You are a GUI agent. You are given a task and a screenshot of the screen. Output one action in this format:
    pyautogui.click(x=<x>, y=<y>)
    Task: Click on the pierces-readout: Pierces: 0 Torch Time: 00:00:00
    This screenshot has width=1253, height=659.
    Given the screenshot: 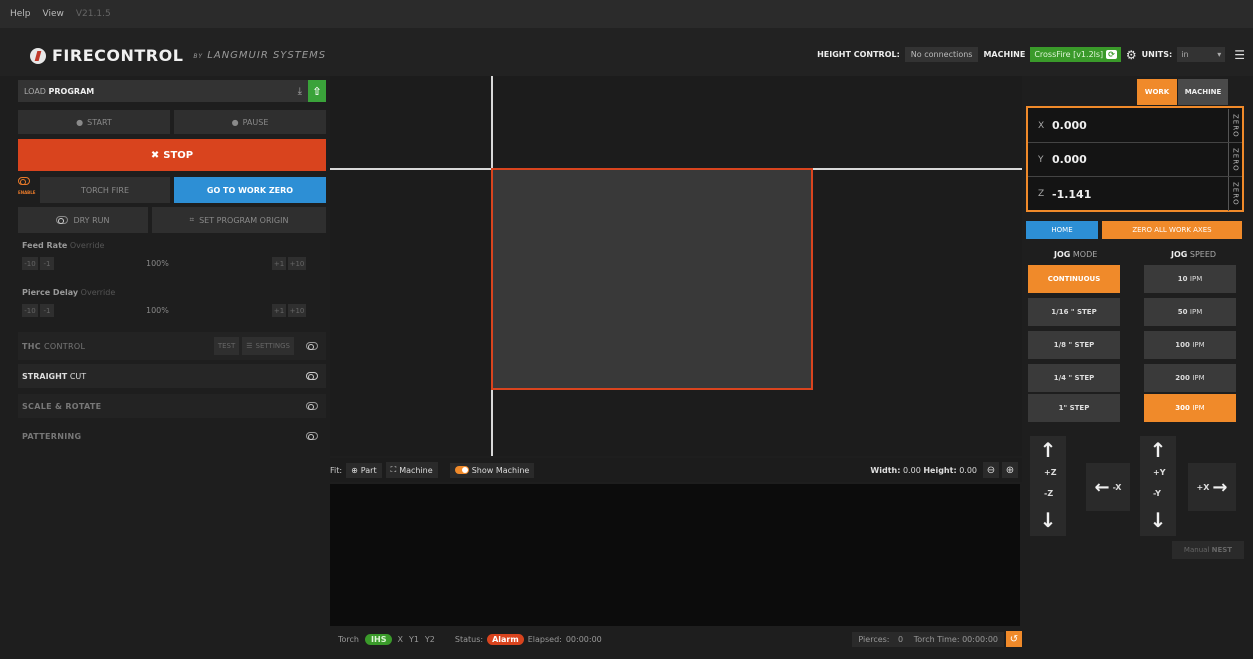 What is the action you would take?
    pyautogui.click(x=928, y=639)
    